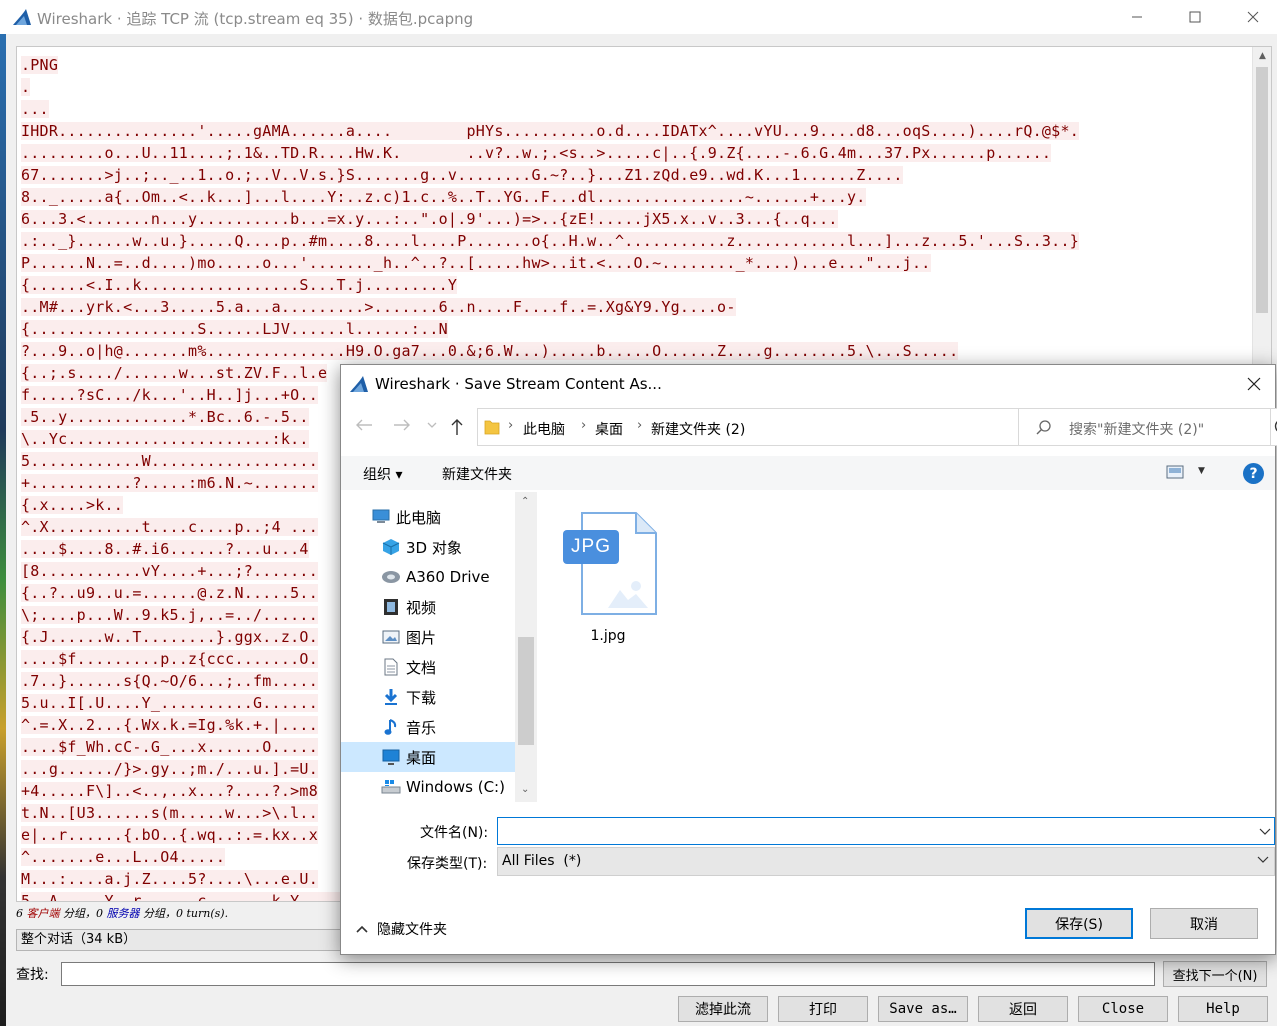  Describe the element at coordinates (428, 787) in the screenshot. I see `nav-item-windows-c: Windows (C:)` at that location.